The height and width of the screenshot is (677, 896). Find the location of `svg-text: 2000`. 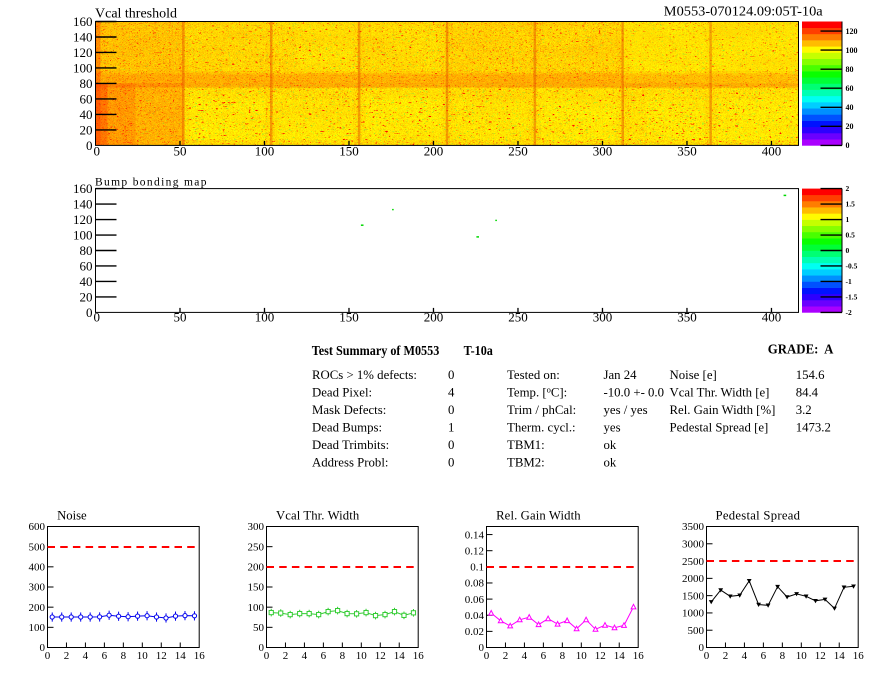

svg-text: 2000 is located at coordinates (693, 579).